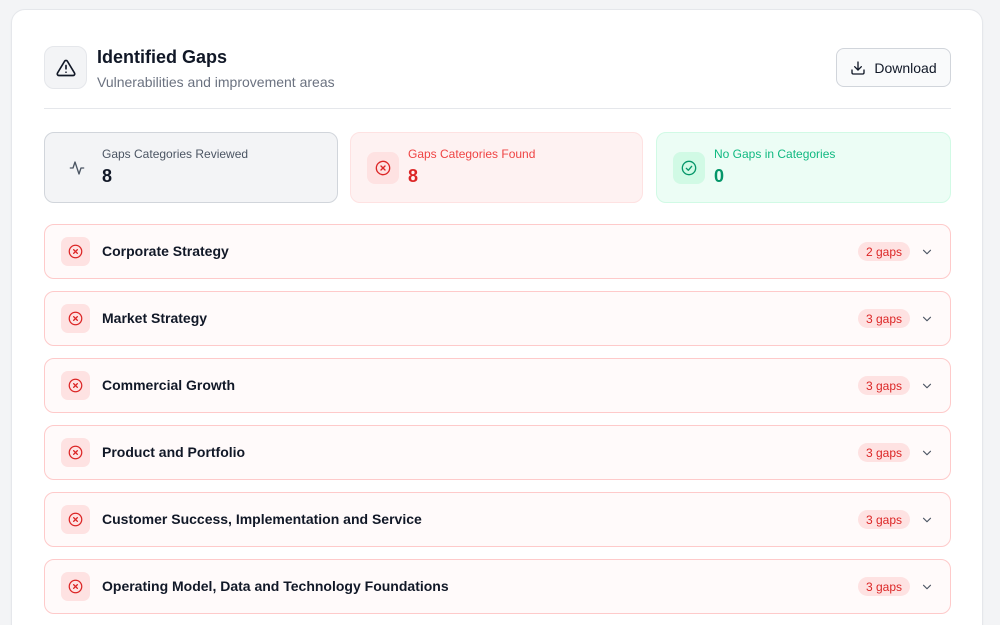  I want to click on category-row-corporate-strategy: Corporate Strategy 2 gaps, so click(497, 251).